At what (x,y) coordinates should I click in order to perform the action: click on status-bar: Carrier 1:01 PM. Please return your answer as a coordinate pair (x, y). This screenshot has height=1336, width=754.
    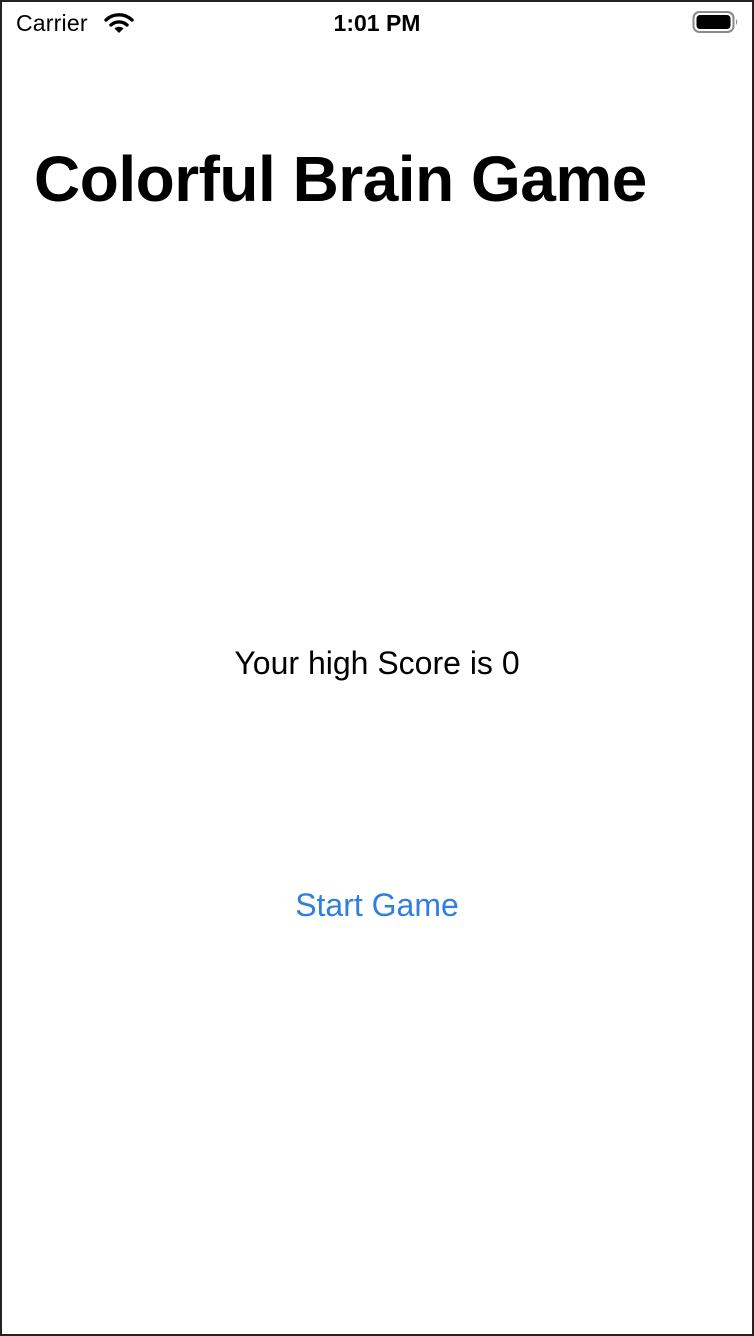
    Looking at the image, I should click on (377, 23).